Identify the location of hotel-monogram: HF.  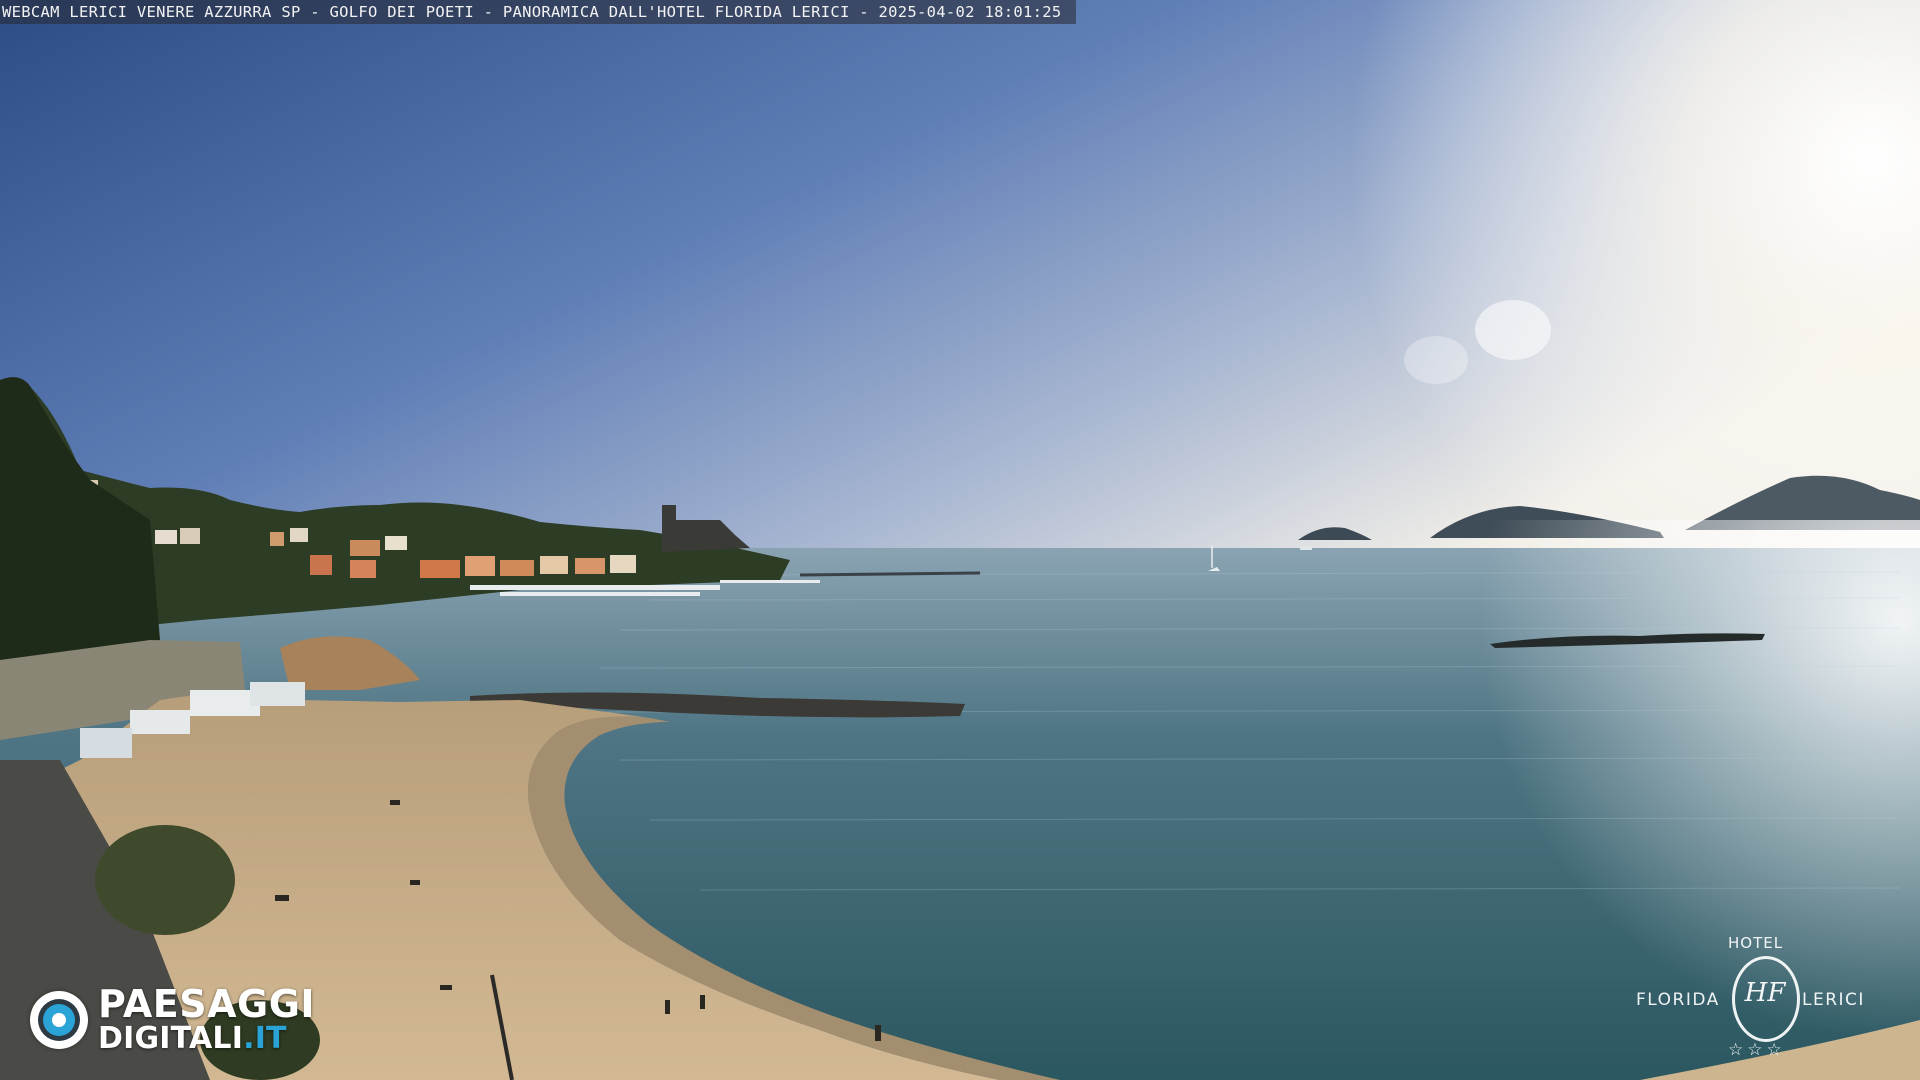
(1765, 993).